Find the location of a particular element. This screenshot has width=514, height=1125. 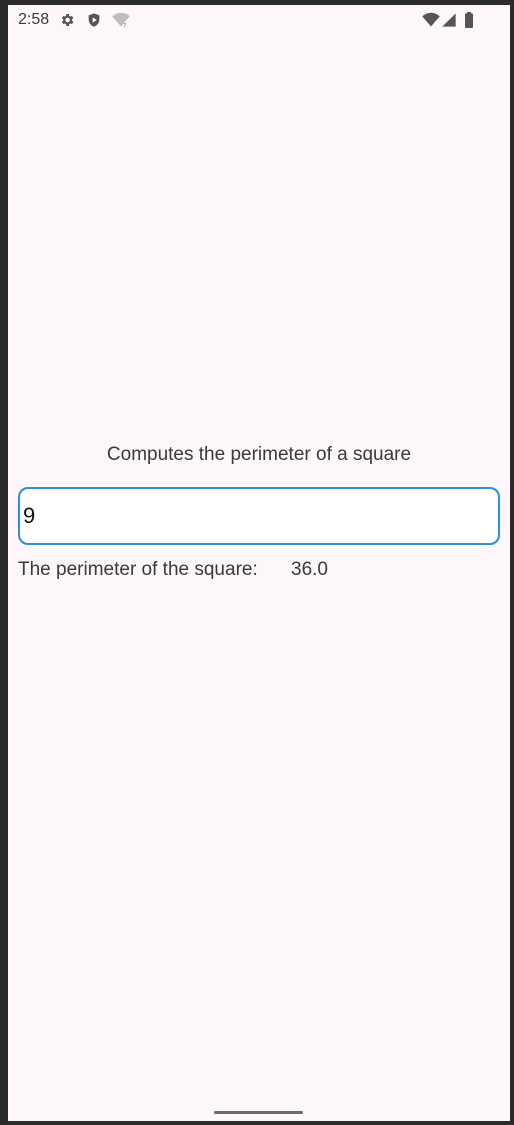

cell-signal-icon is located at coordinates (449, 20).